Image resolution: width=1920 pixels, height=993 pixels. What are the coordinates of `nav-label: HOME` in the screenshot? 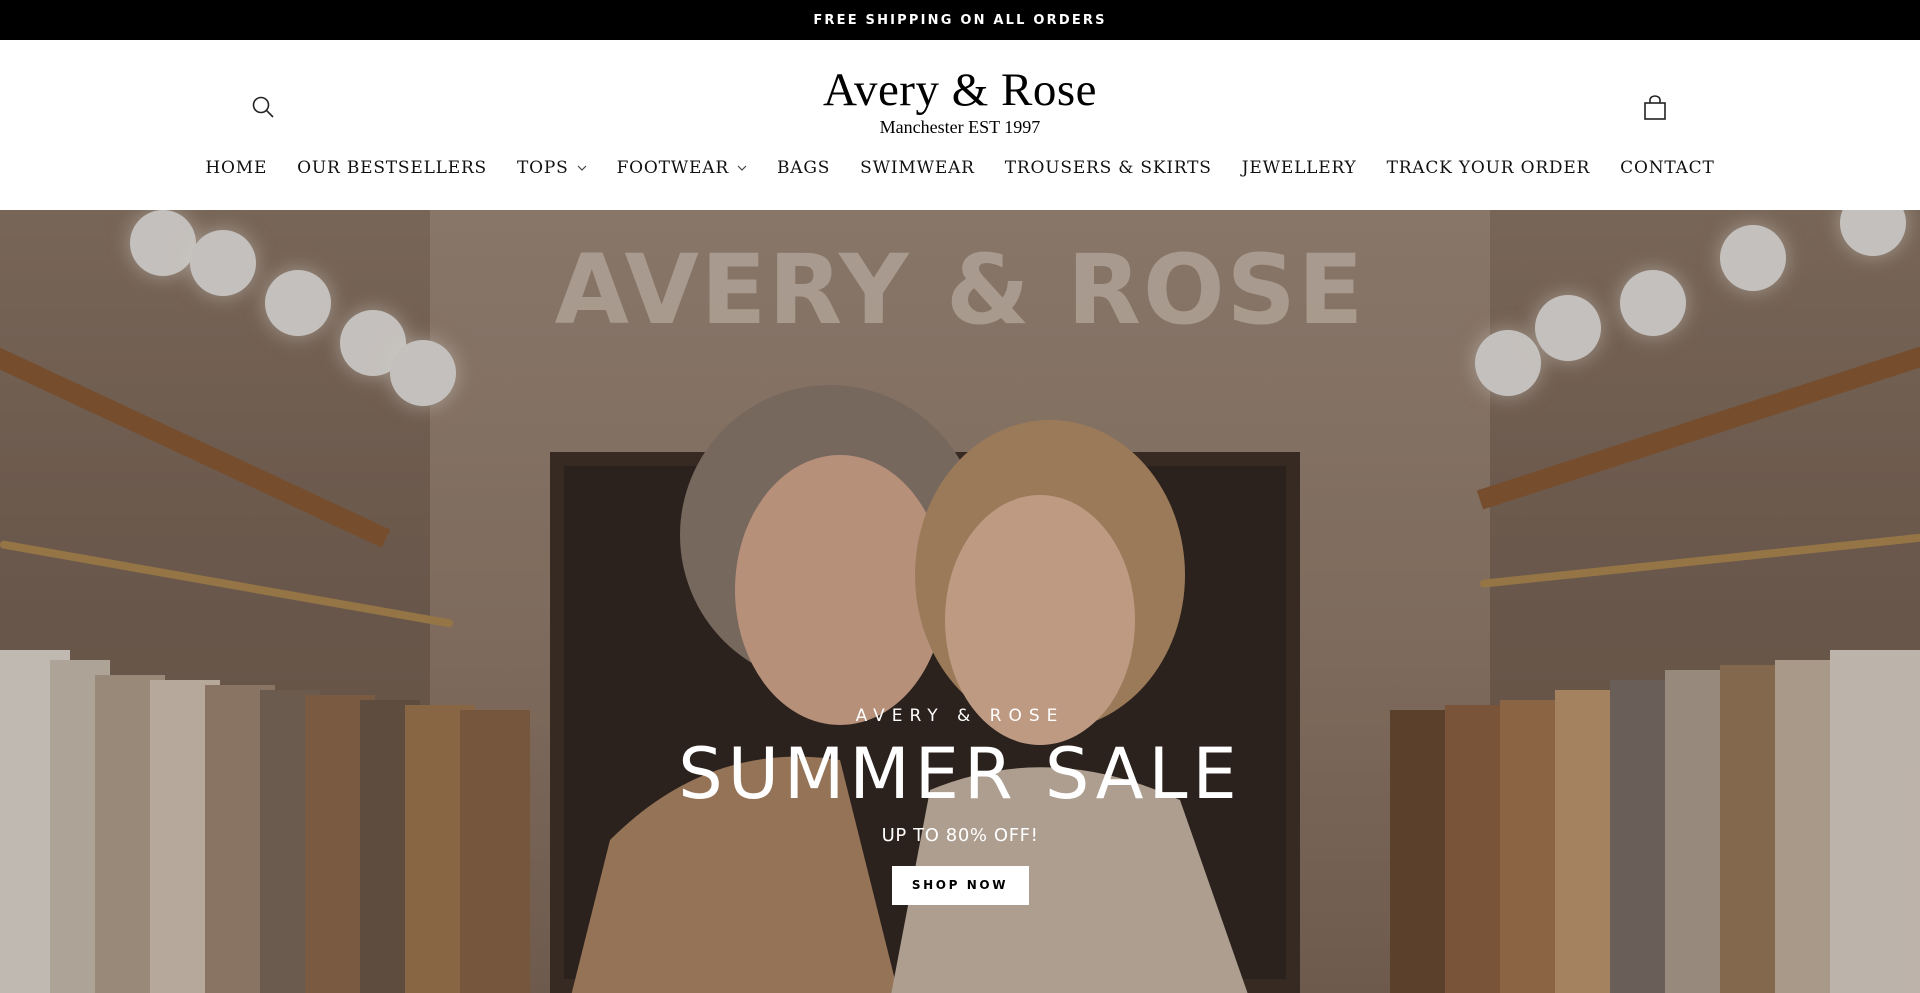 It's located at (236, 168).